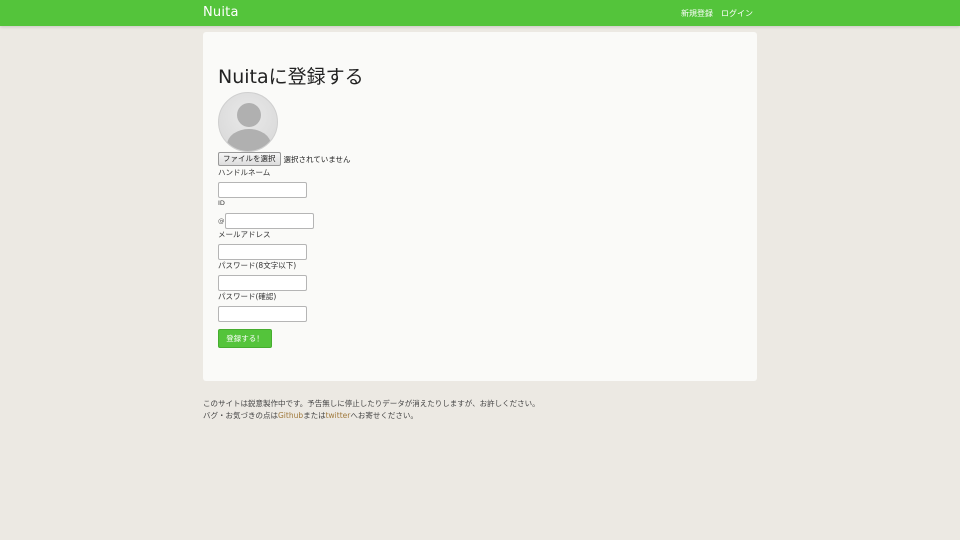 The image size is (960, 540). Describe the element at coordinates (697, 13) in the screenshot. I see `signup-link: 新規登録` at that location.